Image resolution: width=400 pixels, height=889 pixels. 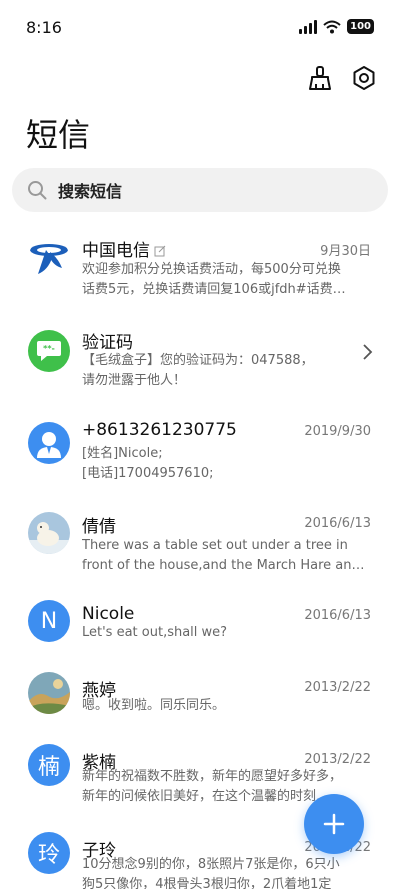 What do you see at coordinates (49, 853) in the screenshot?
I see `avatar: 玲` at bounding box center [49, 853].